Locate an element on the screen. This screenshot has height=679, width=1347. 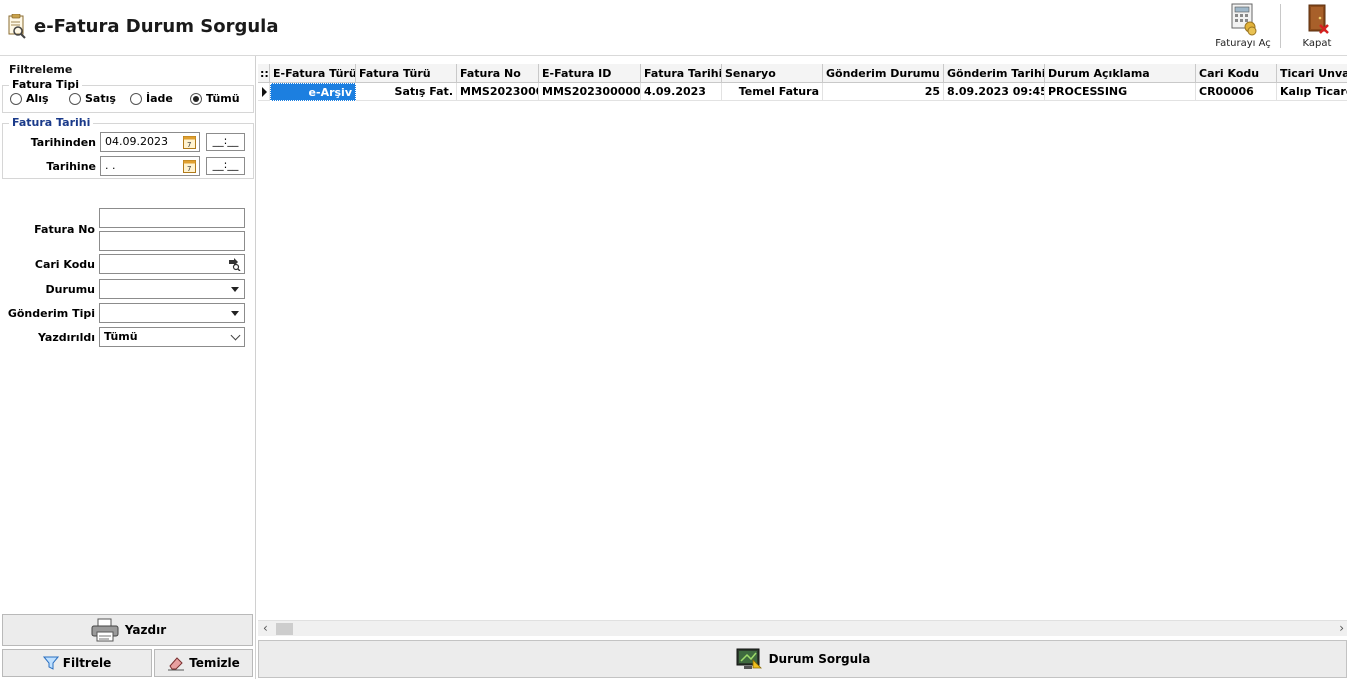
status-select is located at coordinates (172, 289).